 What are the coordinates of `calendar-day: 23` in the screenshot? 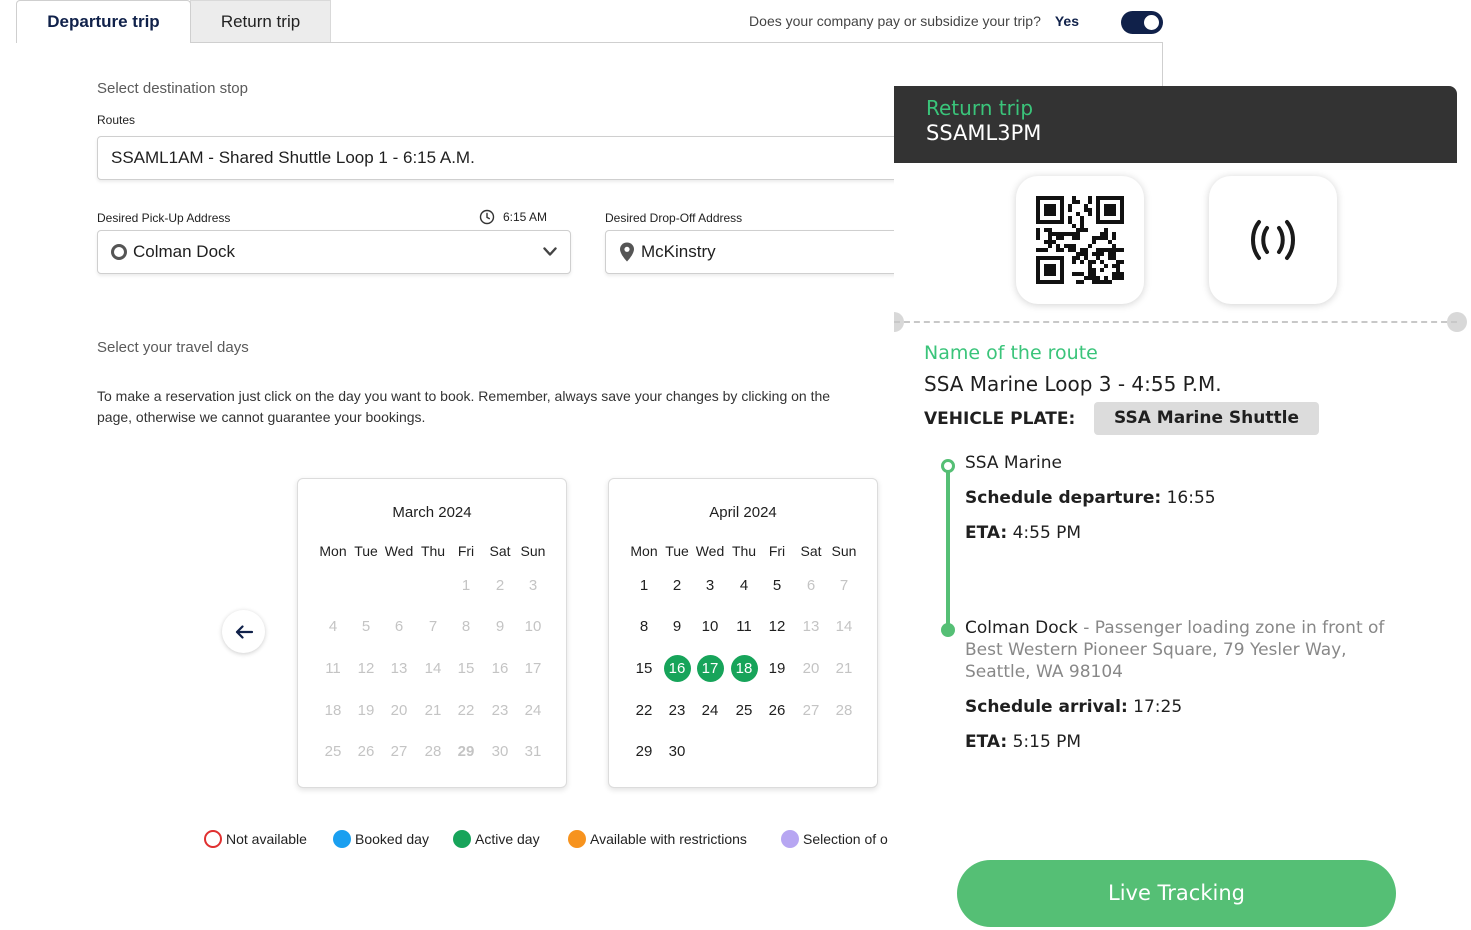 It's located at (677, 711).